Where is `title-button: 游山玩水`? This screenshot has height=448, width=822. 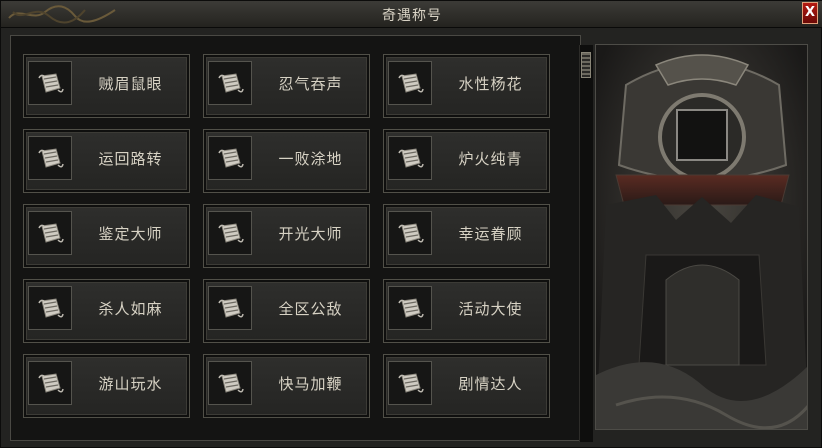
title-button: 游山玩水 is located at coordinates (106, 386).